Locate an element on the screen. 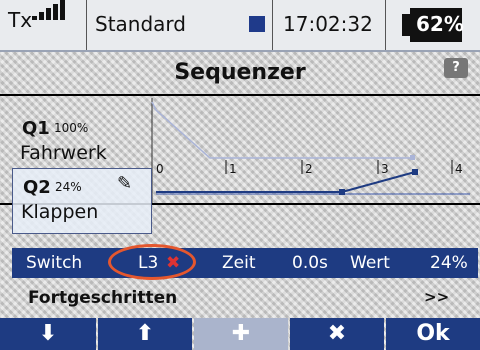 This screenshot has width=480, height=350. ok-label: Ok is located at coordinates (433, 333).